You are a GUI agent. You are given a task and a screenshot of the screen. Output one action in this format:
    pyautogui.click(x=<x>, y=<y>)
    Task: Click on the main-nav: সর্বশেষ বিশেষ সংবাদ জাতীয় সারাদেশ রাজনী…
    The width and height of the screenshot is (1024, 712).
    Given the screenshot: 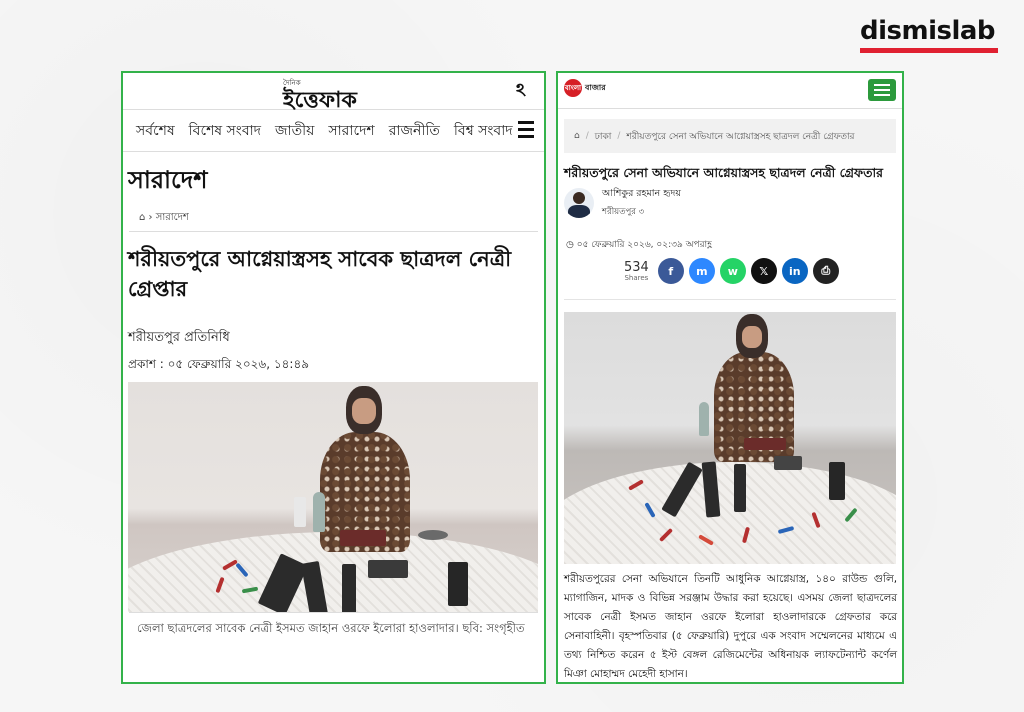 What is the action you would take?
    pyautogui.click(x=333, y=131)
    